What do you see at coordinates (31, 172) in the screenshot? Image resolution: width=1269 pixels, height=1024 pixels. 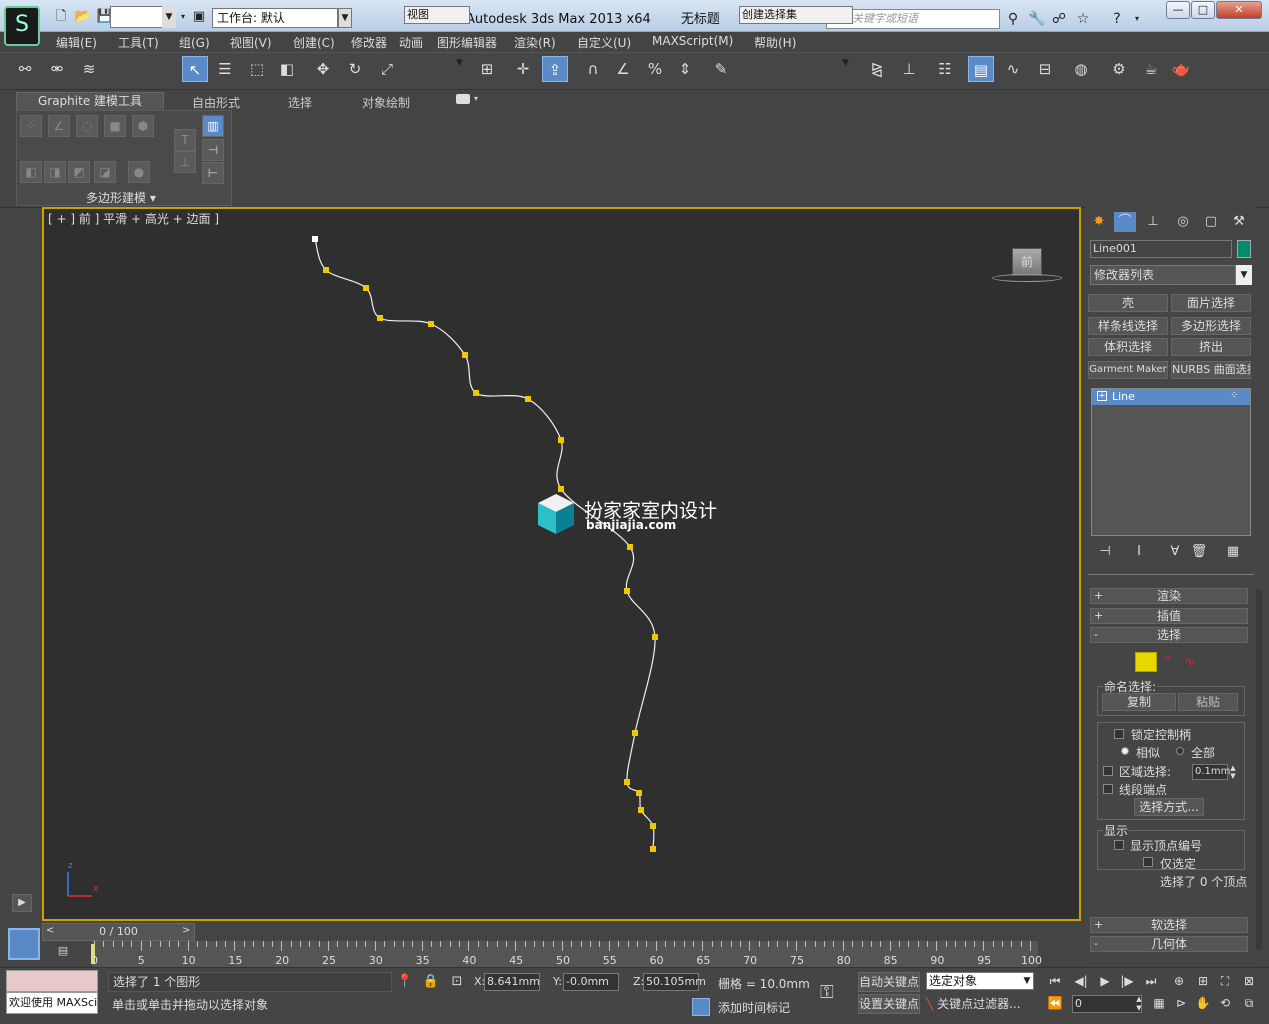 I see `ribbon-prev-modifier-icon: ◧` at bounding box center [31, 172].